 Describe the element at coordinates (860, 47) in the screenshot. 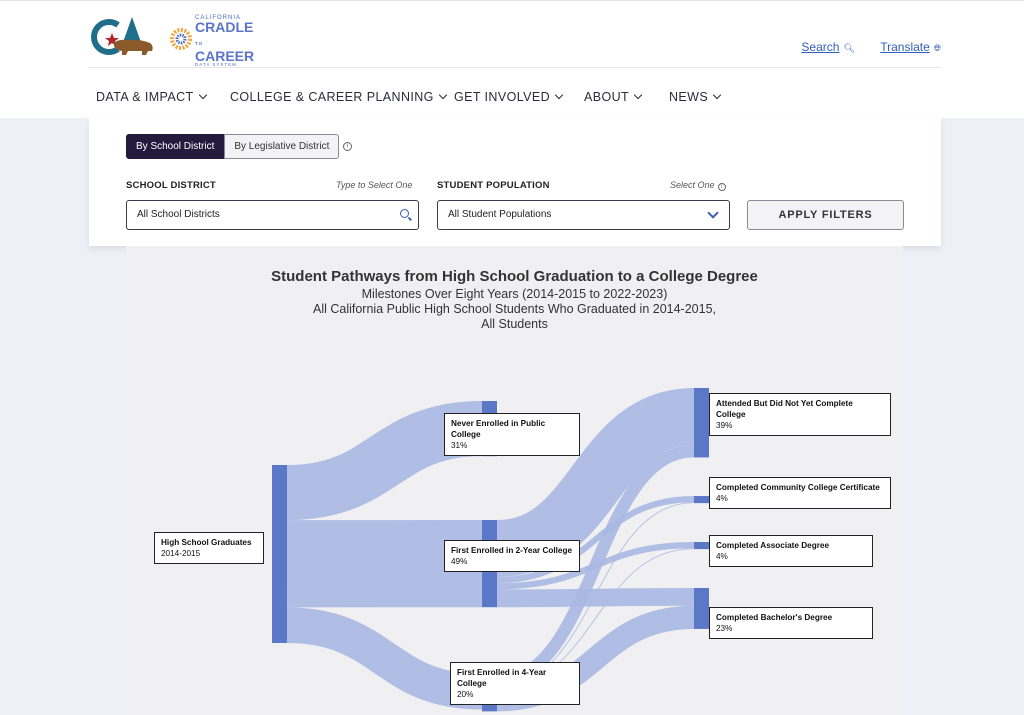

I see `utility-links: Search 🔍︎ Translate 🌐︎` at that location.